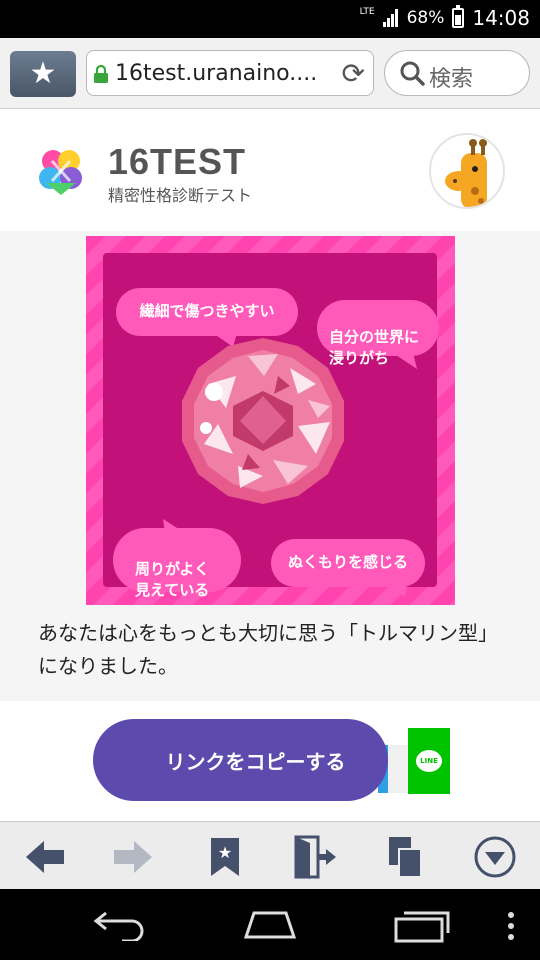  I want to click on share-area: LINE リンクをコピーする, so click(270, 761).